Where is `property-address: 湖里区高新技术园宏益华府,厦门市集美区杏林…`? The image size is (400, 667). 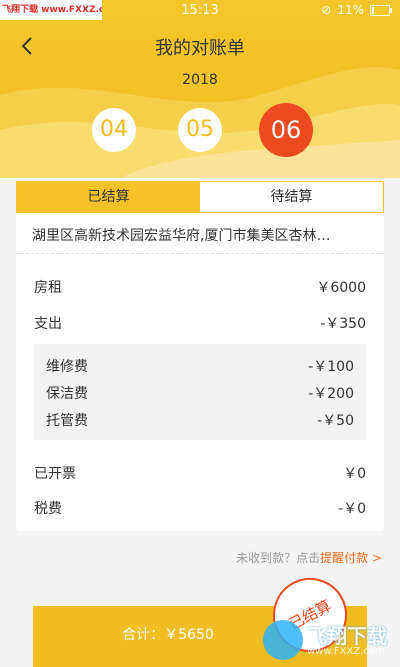
property-address: 湖里区高新技术园宏益华府,厦门市集美区杏林… is located at coordinates (181, 236).